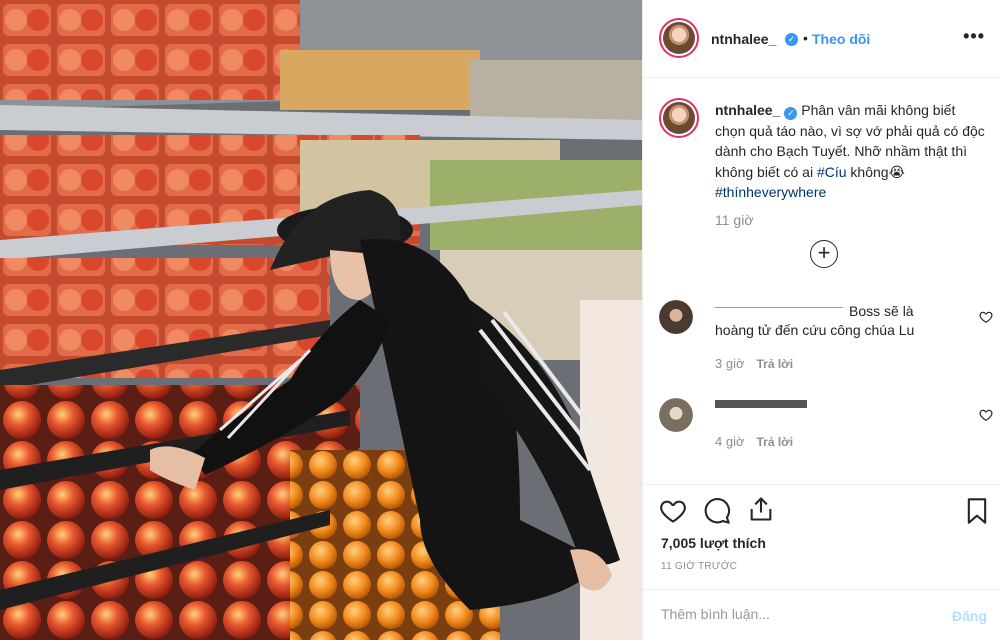  I want to click on comment-meta: 3 giờ Trả lời, so click(754, 363).